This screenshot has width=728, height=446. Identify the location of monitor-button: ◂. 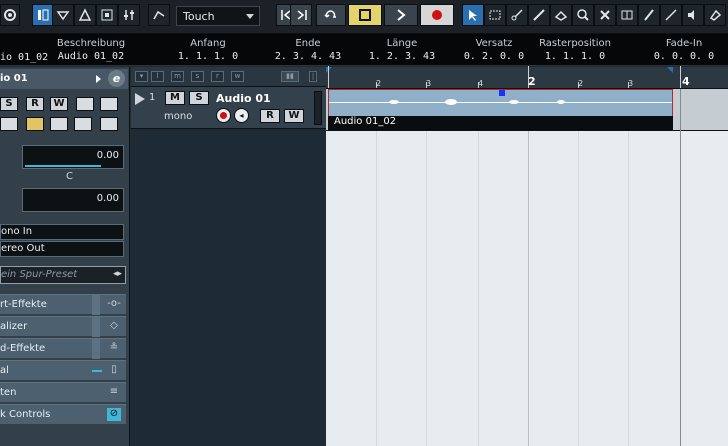
(241, 115).